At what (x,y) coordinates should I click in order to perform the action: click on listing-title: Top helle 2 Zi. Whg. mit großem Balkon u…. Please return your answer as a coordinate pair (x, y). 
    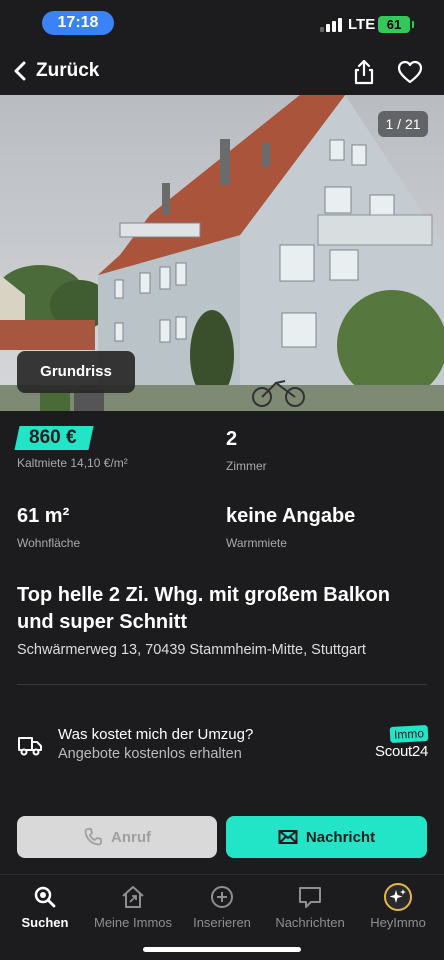
    Looking at the image, I should click on (203, 608).